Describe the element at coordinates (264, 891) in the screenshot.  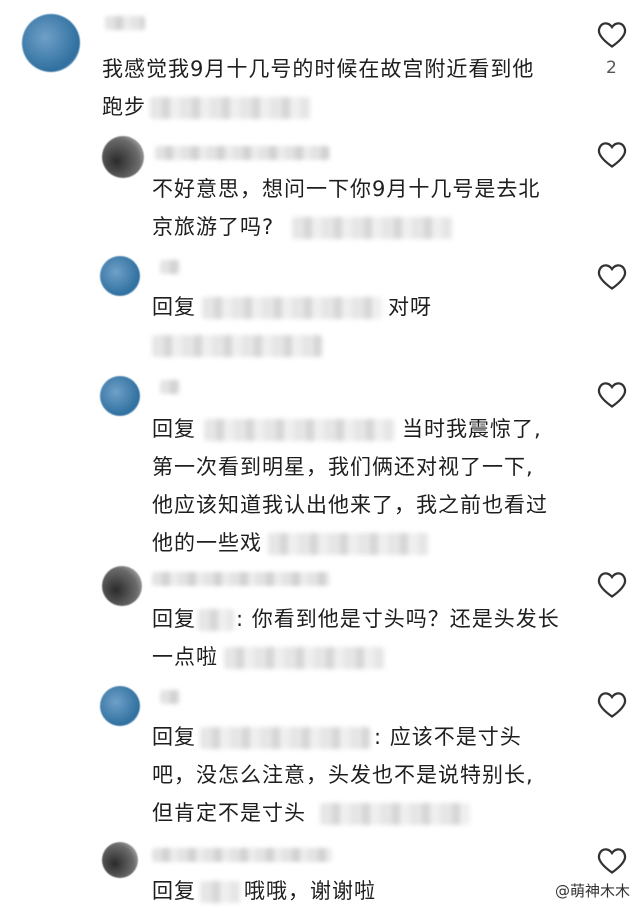
I see `comment-text: 回复 哦哦，谢谢啦` at that location.